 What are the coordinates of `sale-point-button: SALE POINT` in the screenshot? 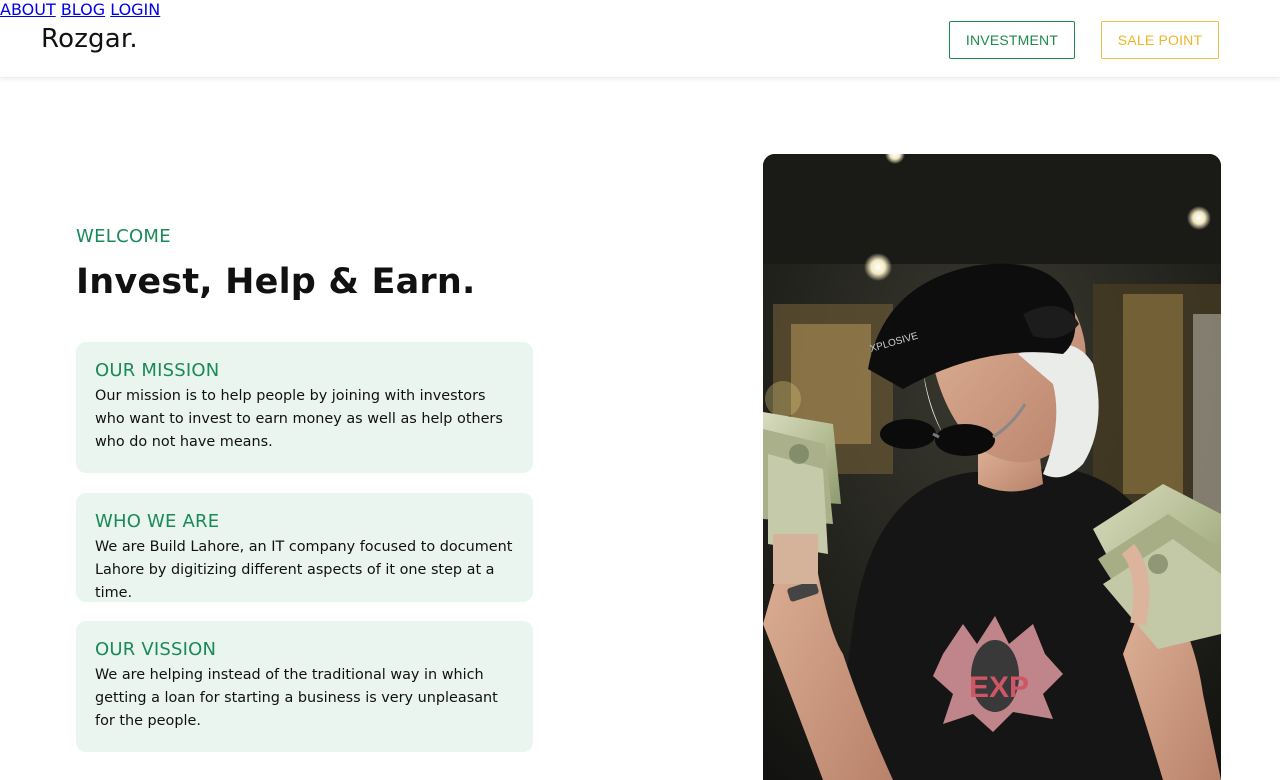 It's located at (1160, 40).